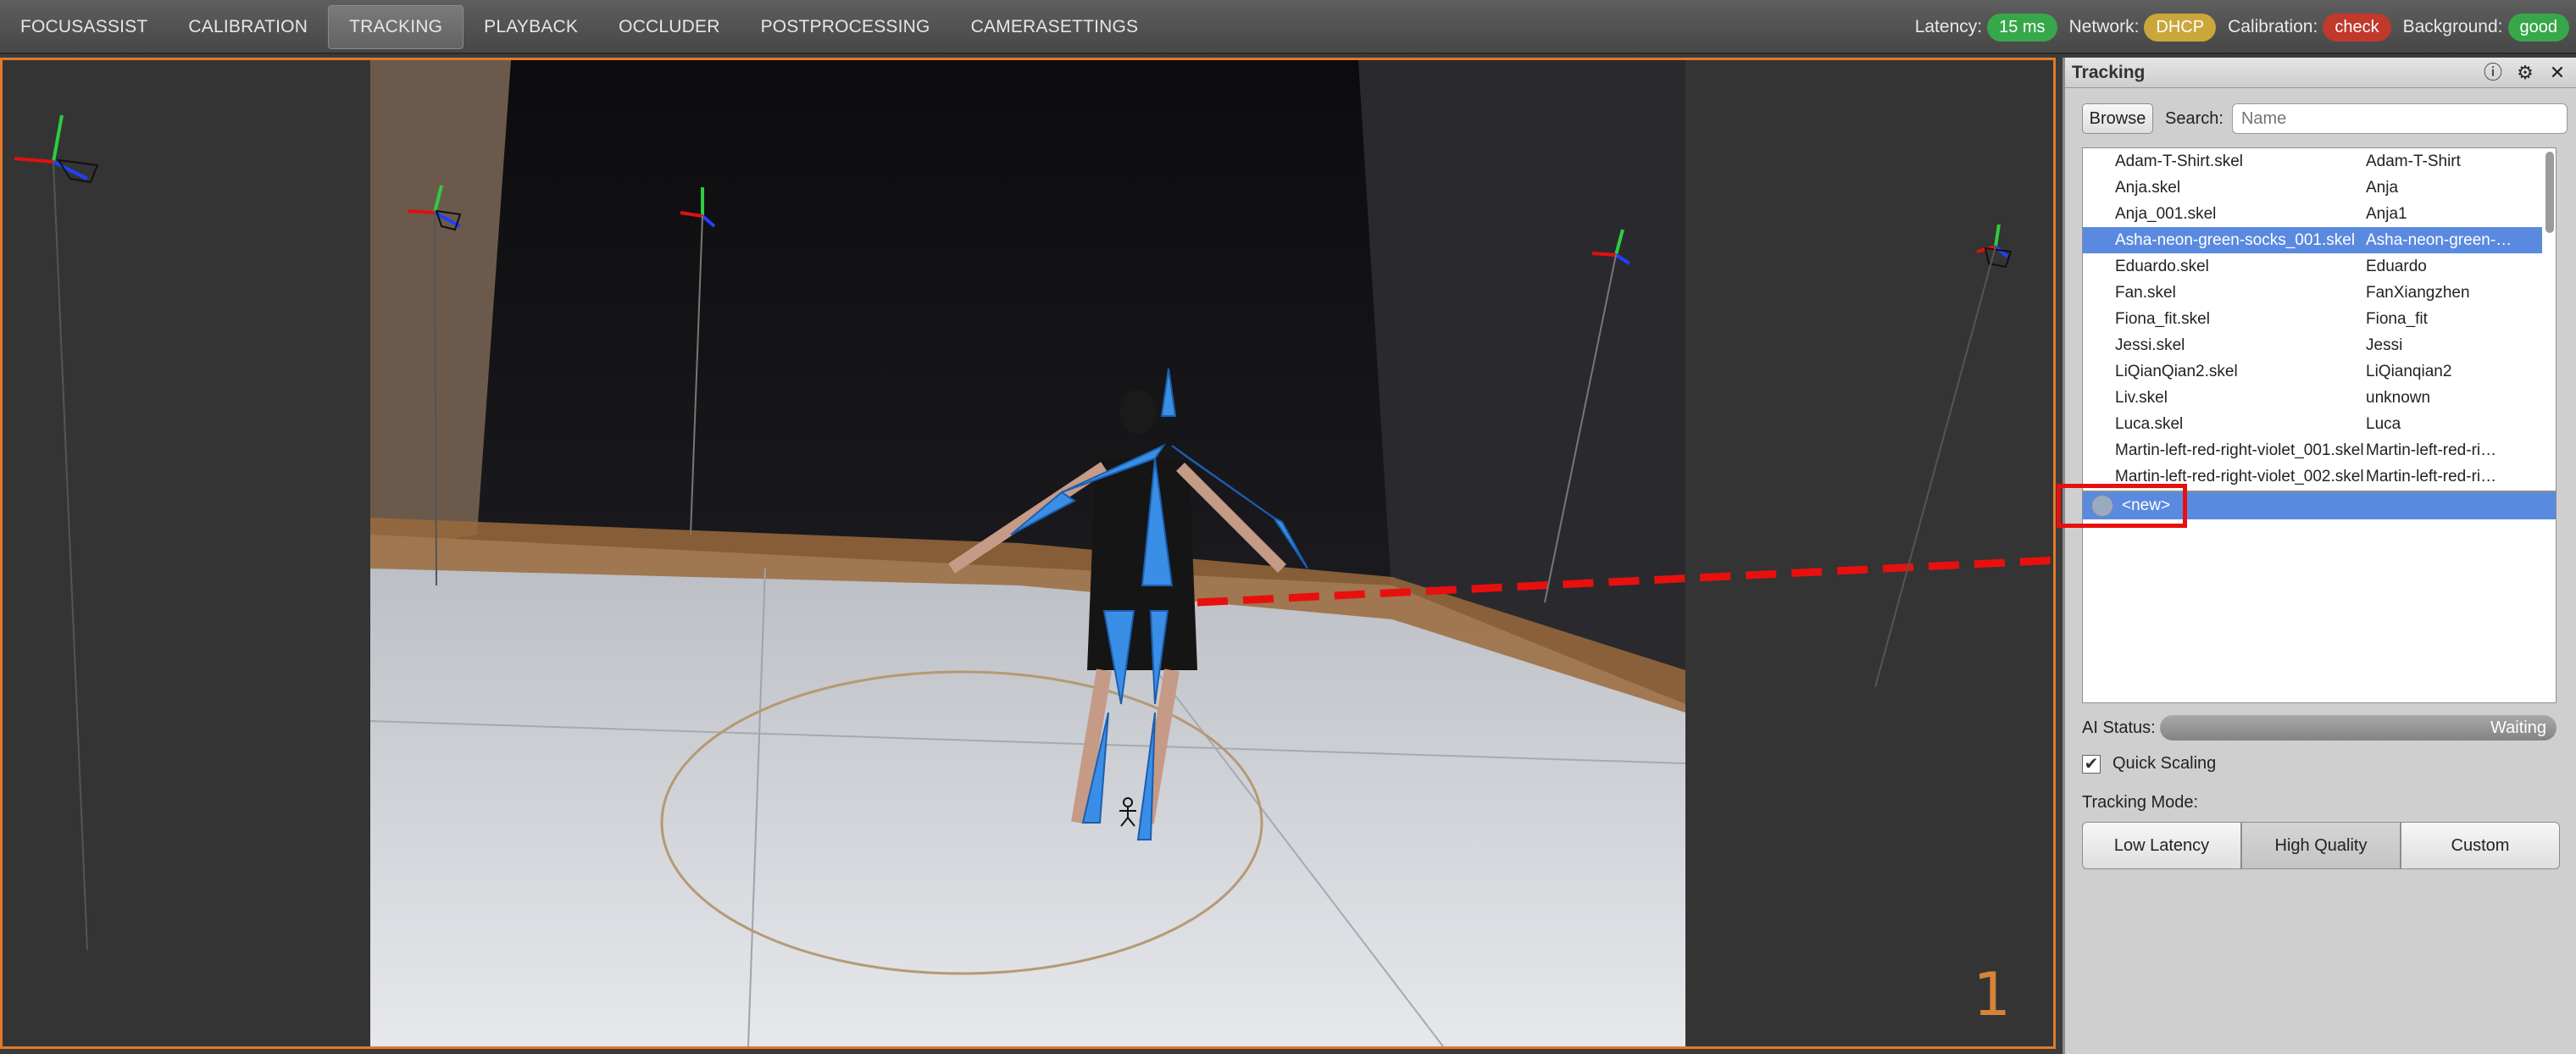  I want to click on custom-button: Custom, so click(2480, 845).